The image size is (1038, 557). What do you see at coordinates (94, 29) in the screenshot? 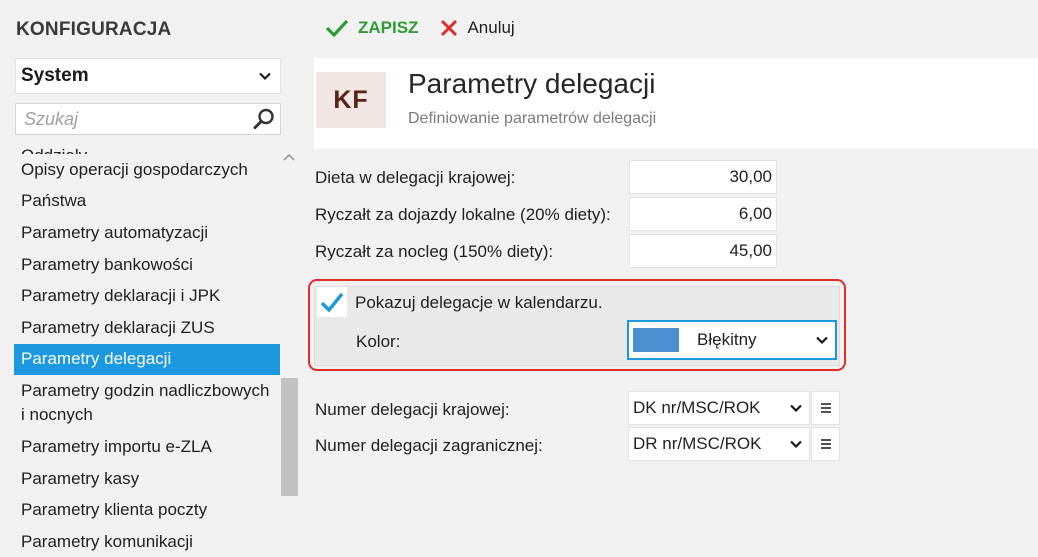
I see `sidebar-title: KONFIGURACJA` at bounding box center [94, 29].